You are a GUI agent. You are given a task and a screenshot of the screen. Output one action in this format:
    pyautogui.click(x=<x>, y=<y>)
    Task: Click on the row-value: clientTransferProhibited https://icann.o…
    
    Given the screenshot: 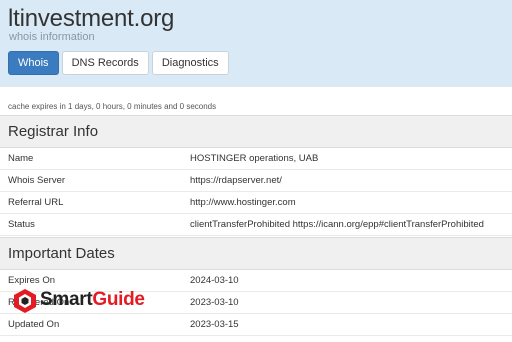 What is the action you would take?
    pyautogui.click(x=337, y=224)
    